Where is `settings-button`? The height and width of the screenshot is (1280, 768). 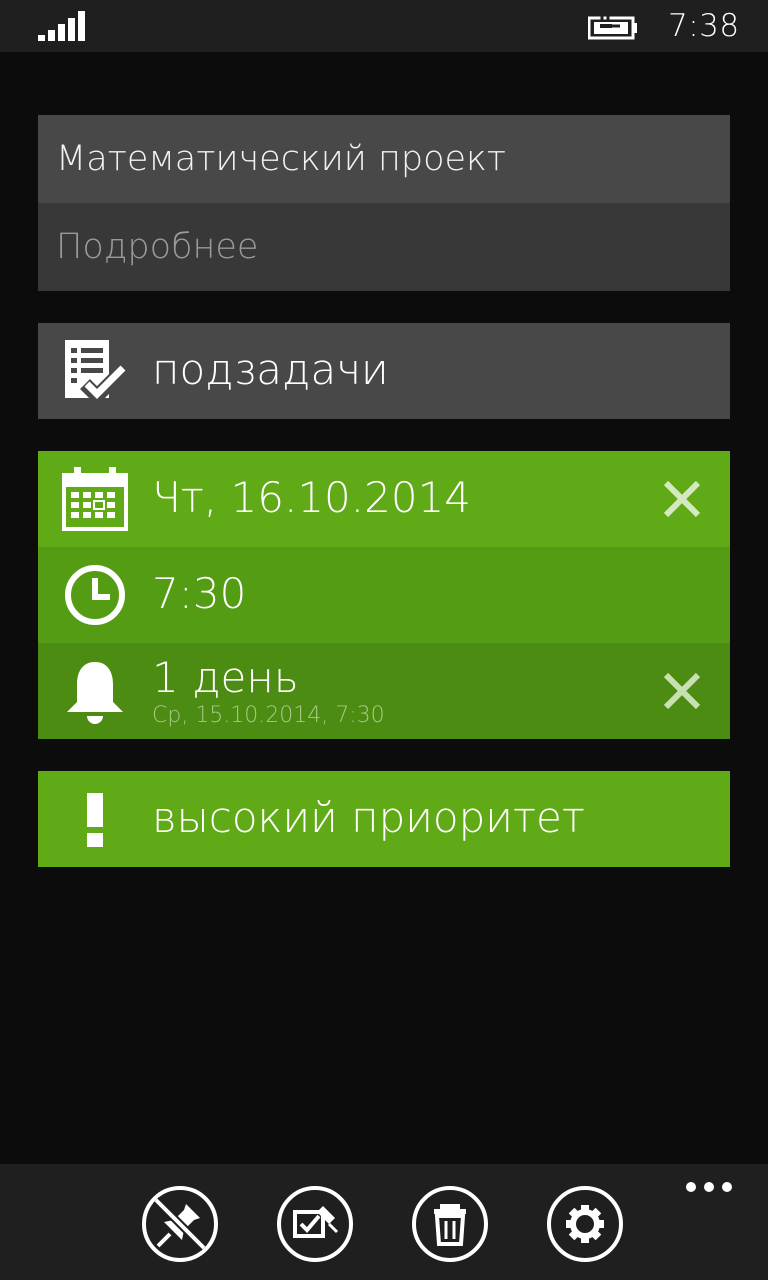
settings-button is located at coordinates (585, 1224).